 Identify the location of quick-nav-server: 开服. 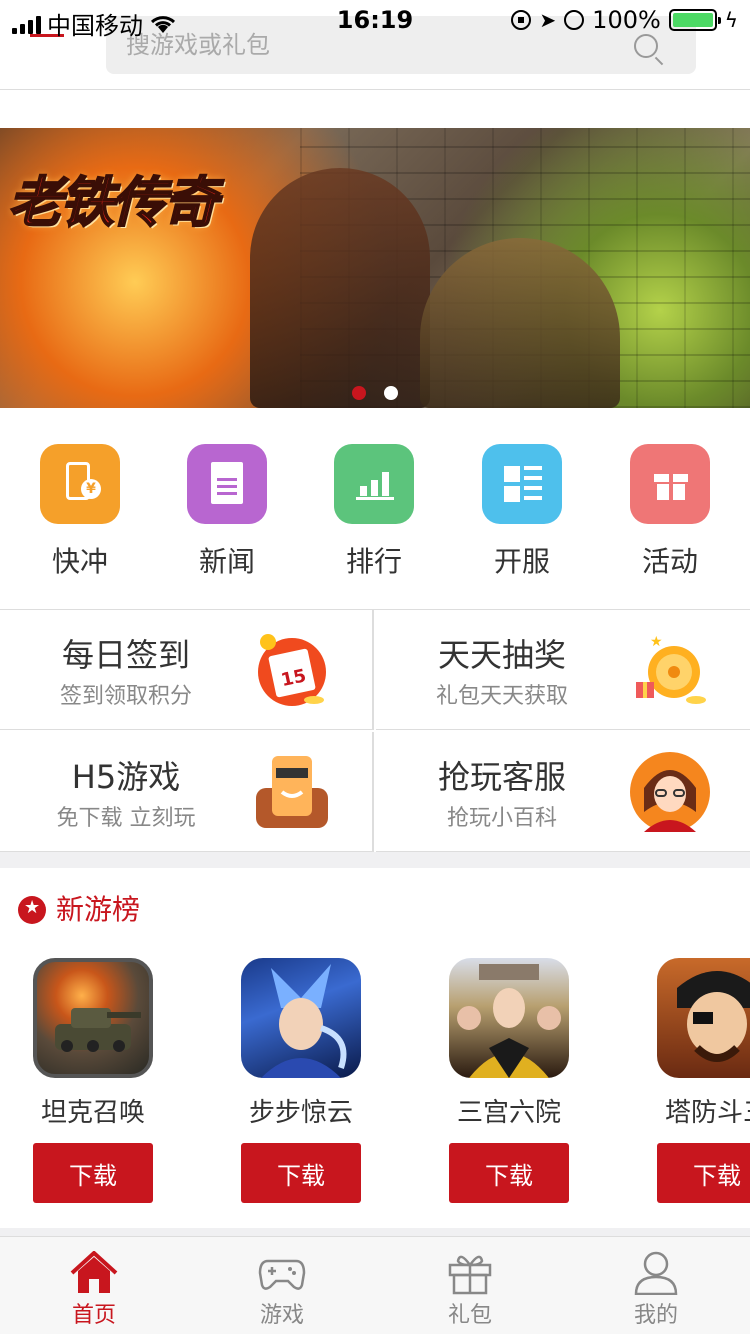
(522, 512).